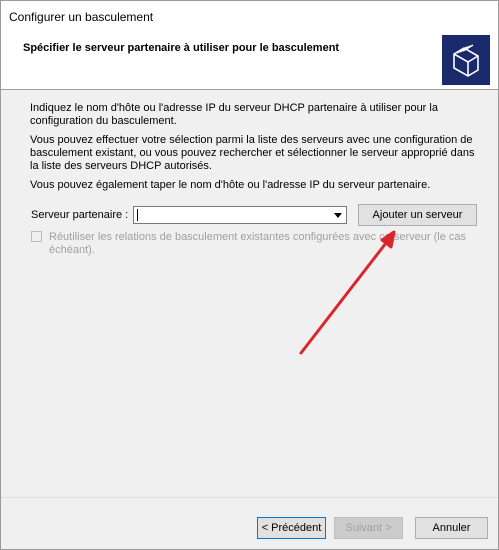 Image resolution: width=499 pixels, height=550 pixels. I want to click on folders-icon, so click(466, 60).